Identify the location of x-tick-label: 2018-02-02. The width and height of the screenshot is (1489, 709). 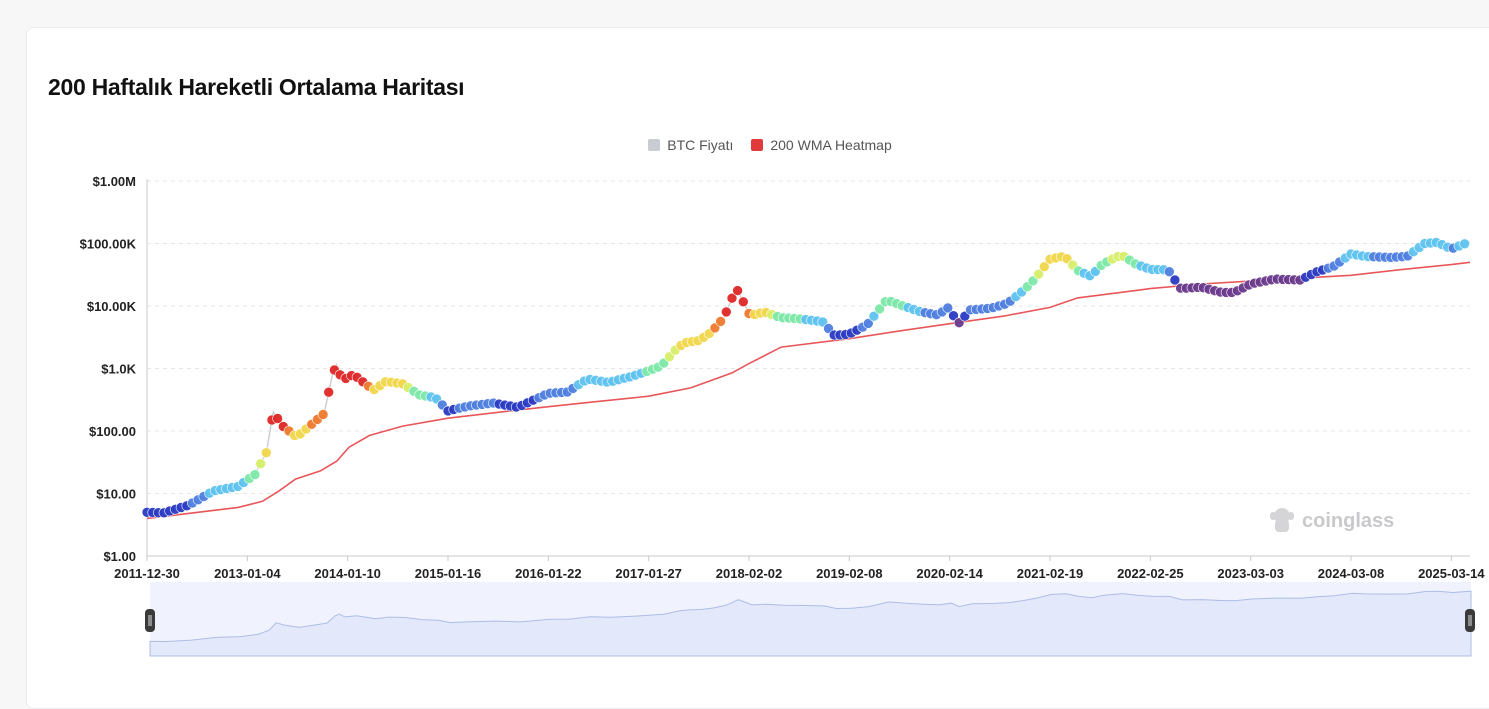
(749, 573).